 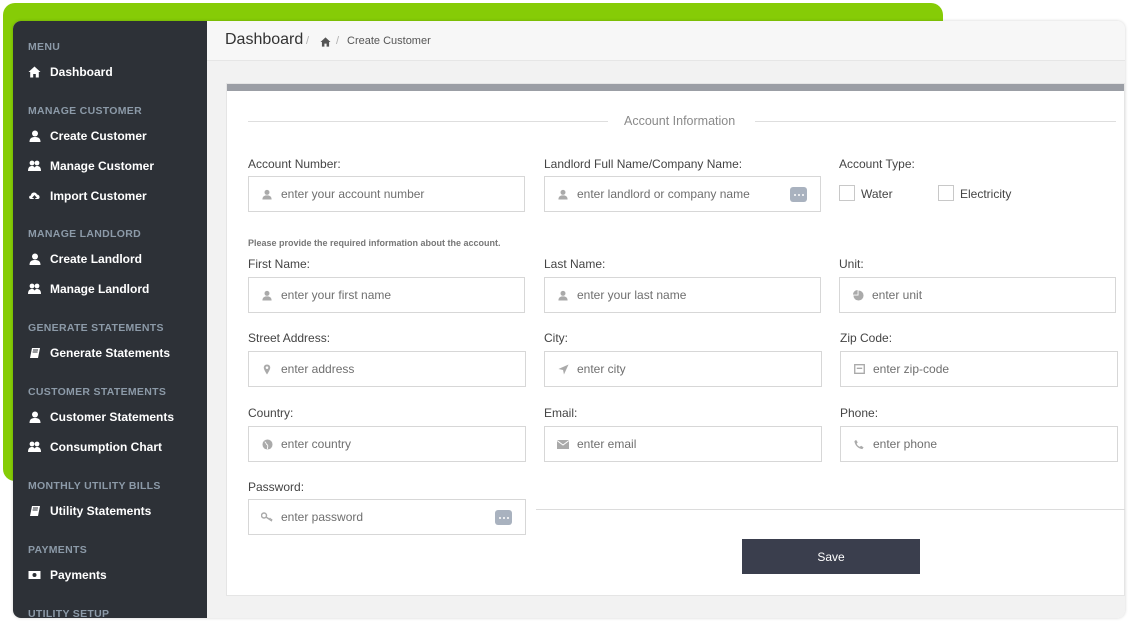 I want to click on breadcrumb-home-icon, so click(x=325, y=43).